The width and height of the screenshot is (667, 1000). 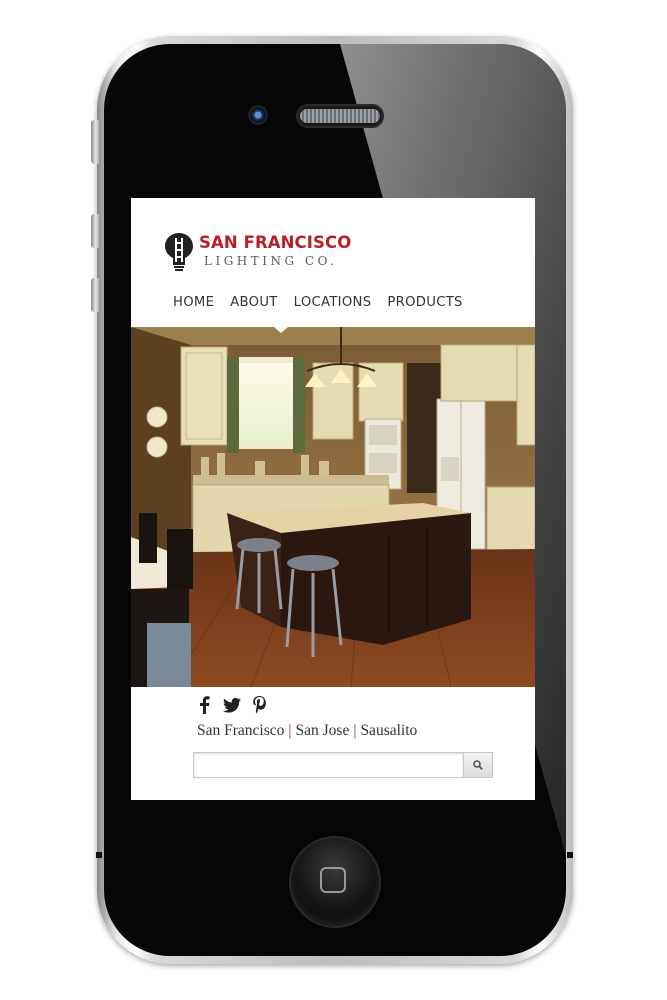 What do you see at coordinates (275, 242) in the screenshot?
I see `brand-name: SAN FRANCISCO` at bounding box center [275, 242].